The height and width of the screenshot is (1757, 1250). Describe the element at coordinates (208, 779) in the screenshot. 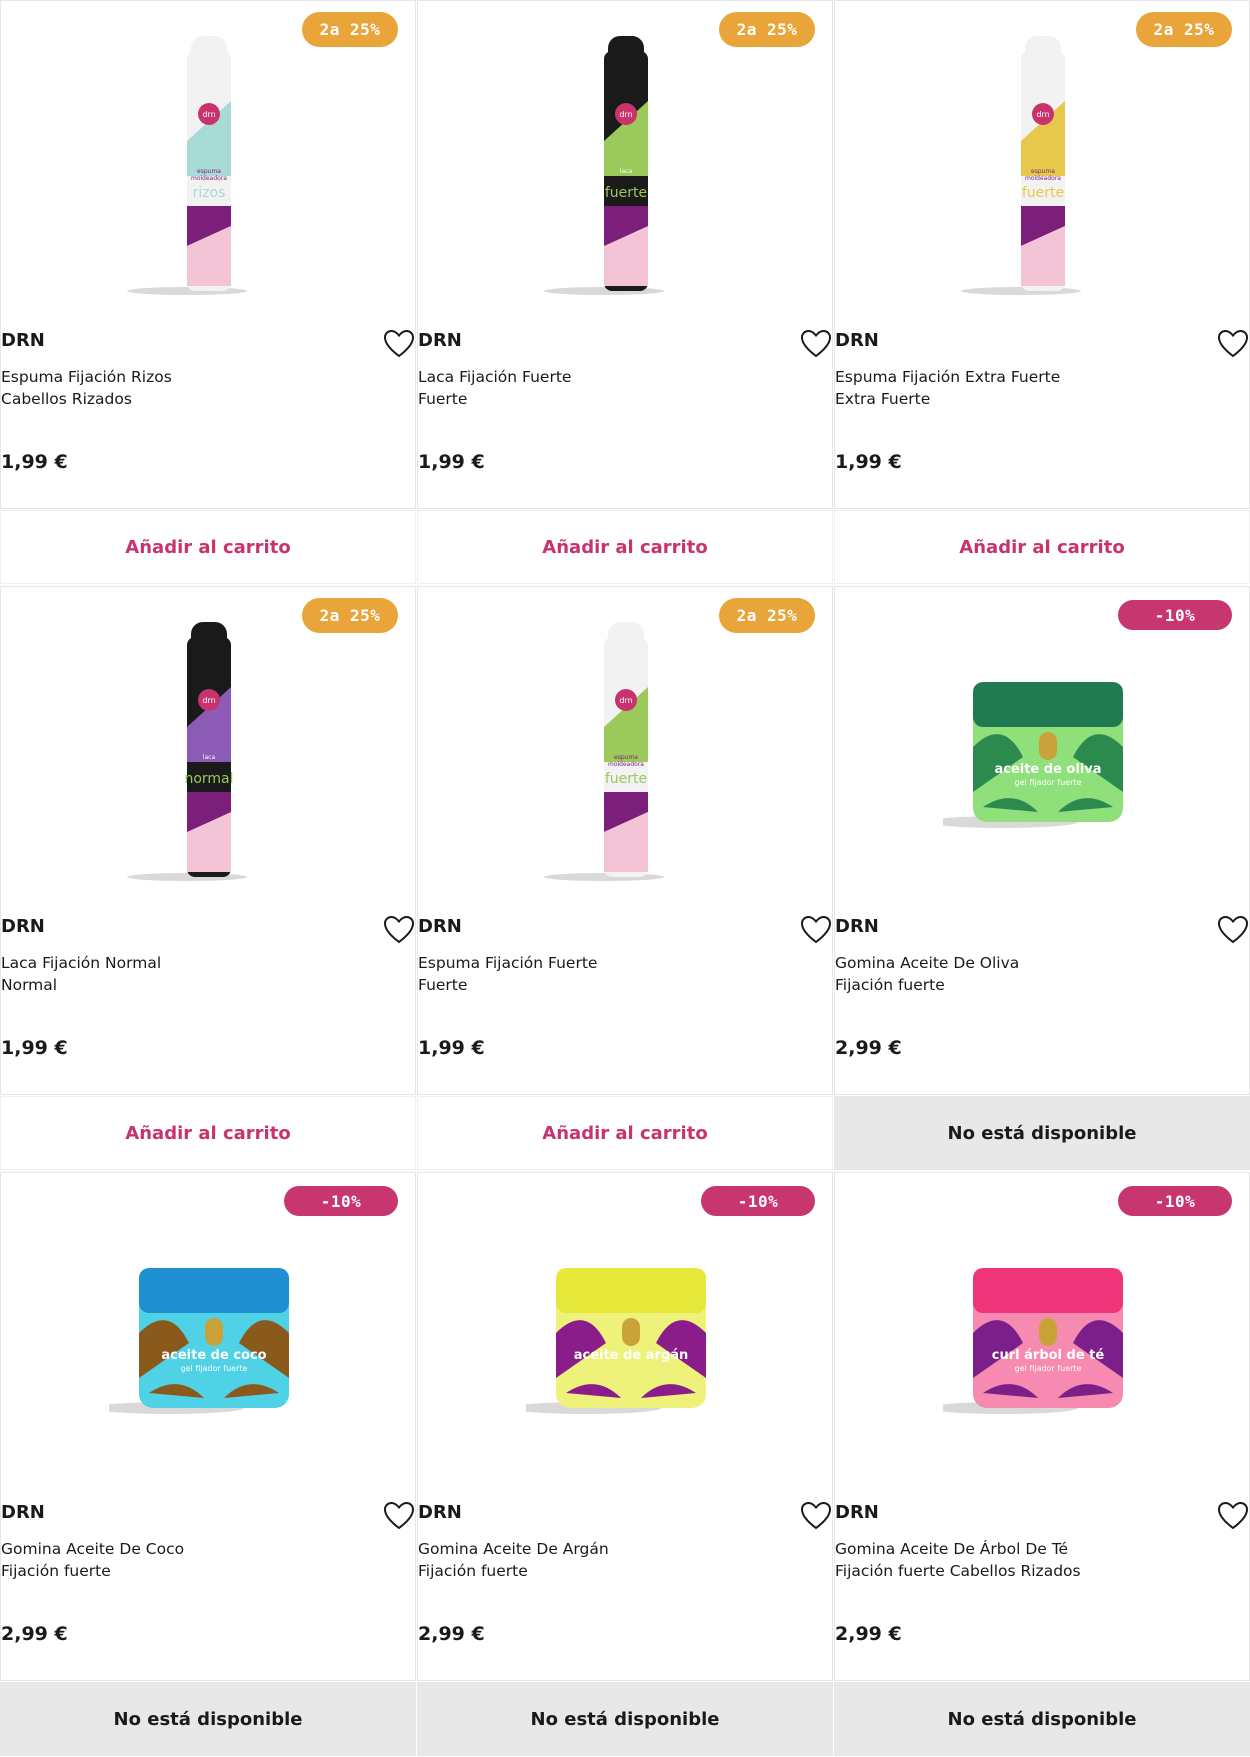

I see `product-label-main: normal` at that location.